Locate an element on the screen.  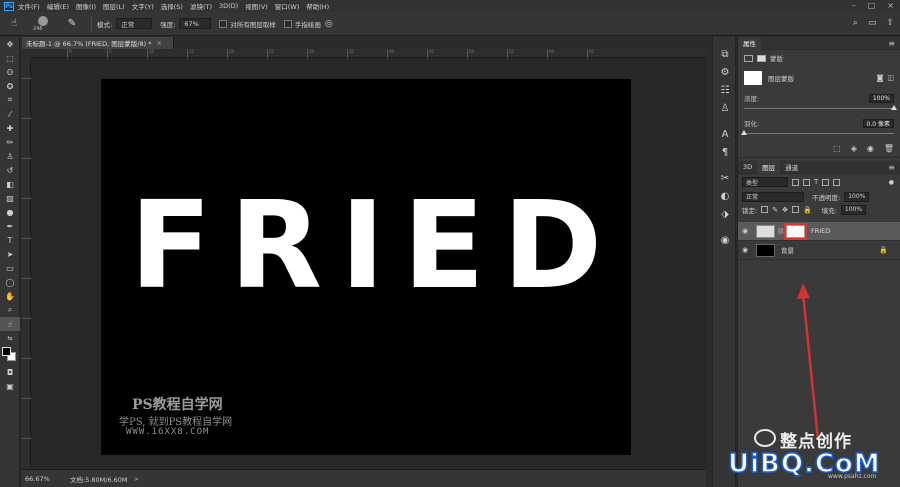
mode-select: 正常 is located at coordinates (134, 23).